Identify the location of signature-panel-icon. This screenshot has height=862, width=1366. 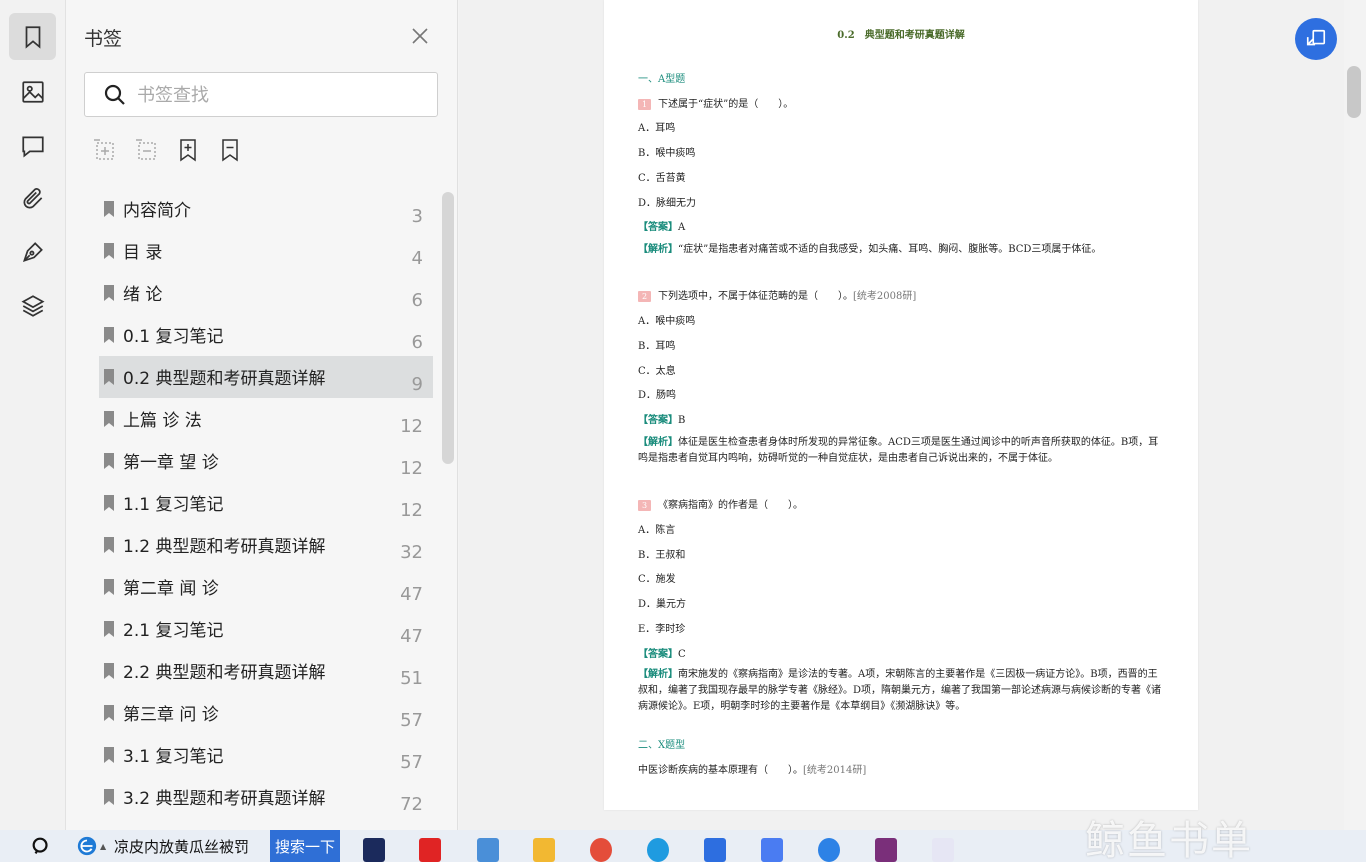
(32, 251).